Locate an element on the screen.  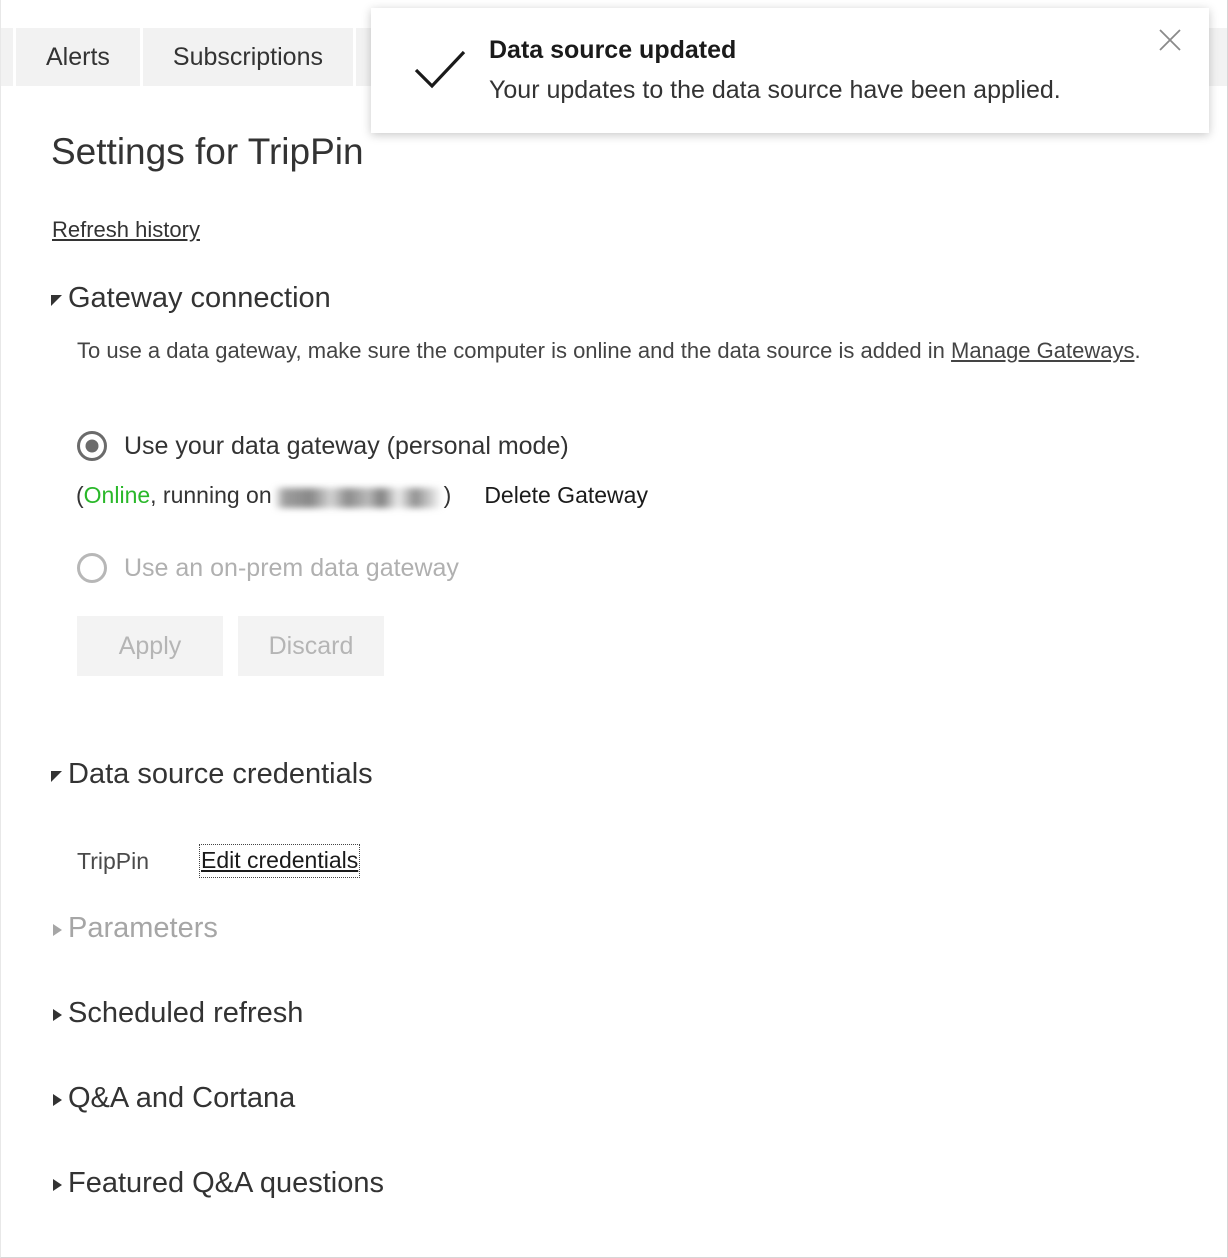
delete-gateway-link: Delete Gateway is located at coordinates (566, 495).